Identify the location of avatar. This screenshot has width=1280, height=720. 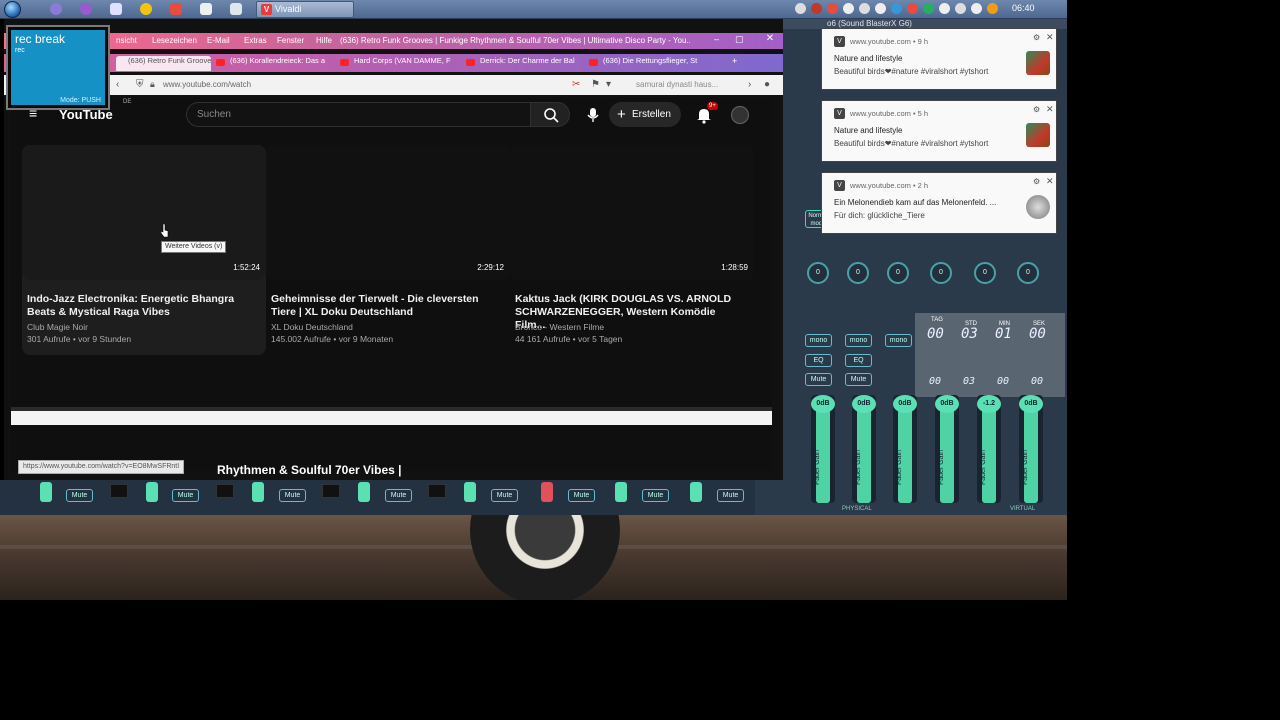
(740, 115).